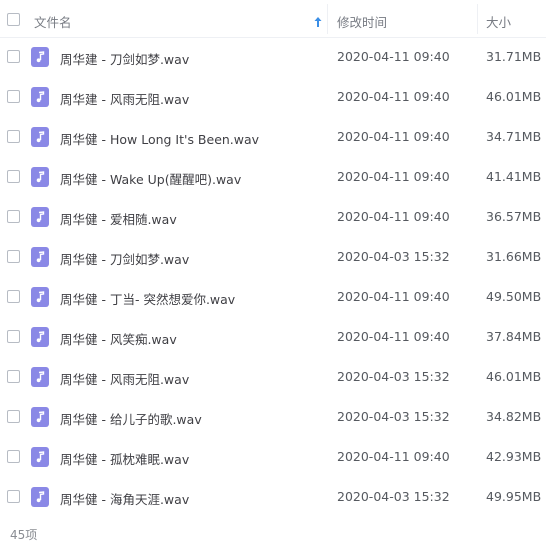  What do you see at coordinates (273, 337) in the screenshot?
I see `file-row: 周华健 - 风笑痴.wav 2020-04-11 09:40 37.84MB` at bounding box center [273, 337].